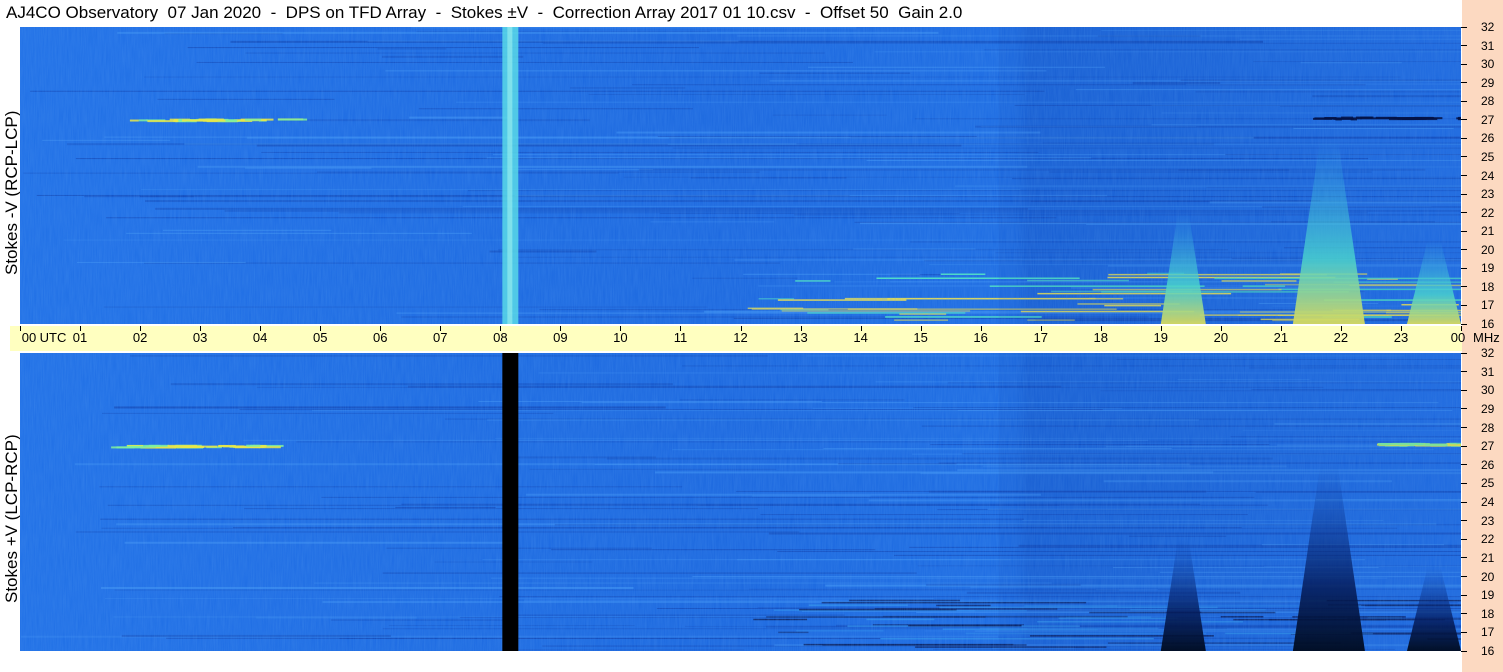  Describe the element at coordinates (1486, 337) in the screenshot. I see `frequency-unit-label: MHz` at that location.